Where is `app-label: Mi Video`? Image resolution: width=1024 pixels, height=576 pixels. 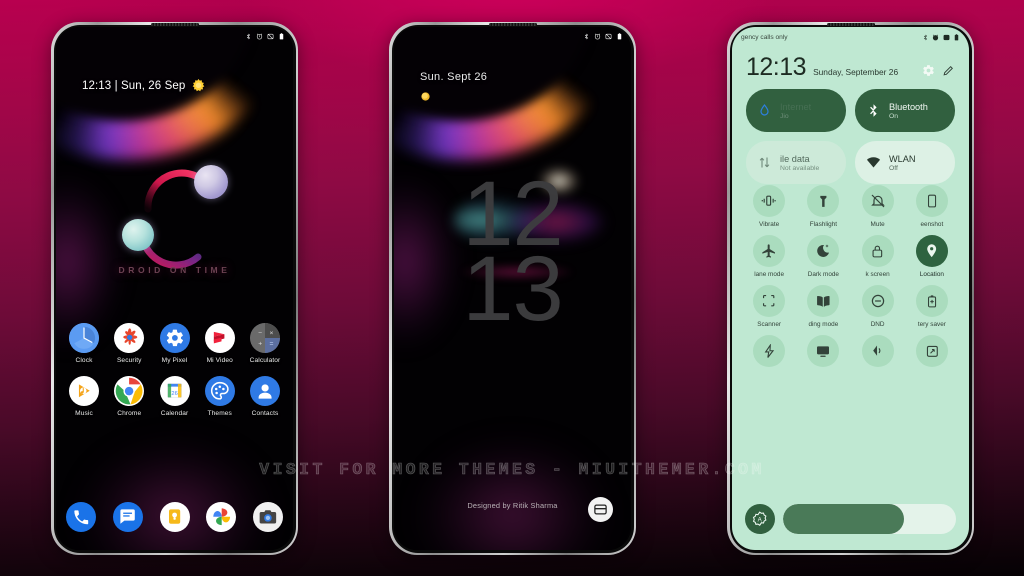
app-label: Mi Video is located at coordinates (219, 360).